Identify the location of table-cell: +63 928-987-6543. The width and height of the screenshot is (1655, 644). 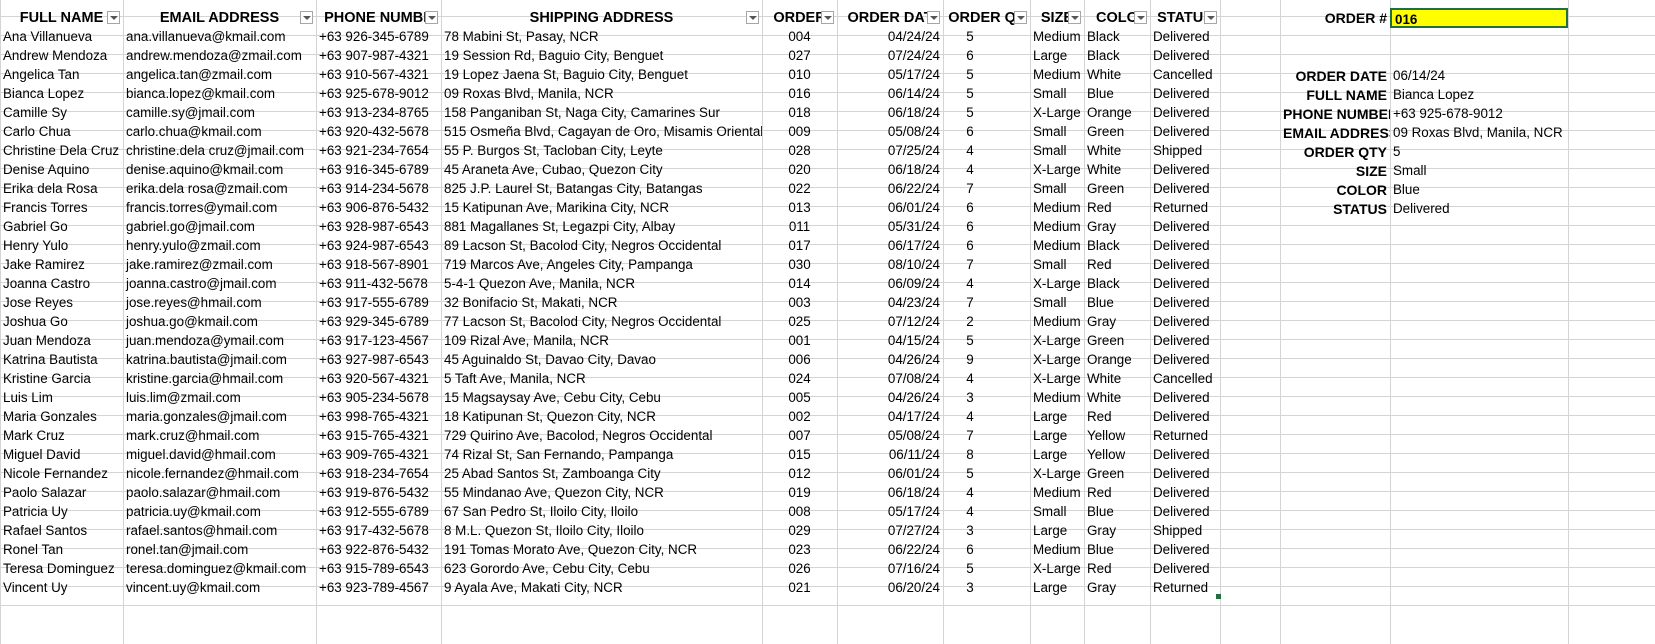
(378, 227).